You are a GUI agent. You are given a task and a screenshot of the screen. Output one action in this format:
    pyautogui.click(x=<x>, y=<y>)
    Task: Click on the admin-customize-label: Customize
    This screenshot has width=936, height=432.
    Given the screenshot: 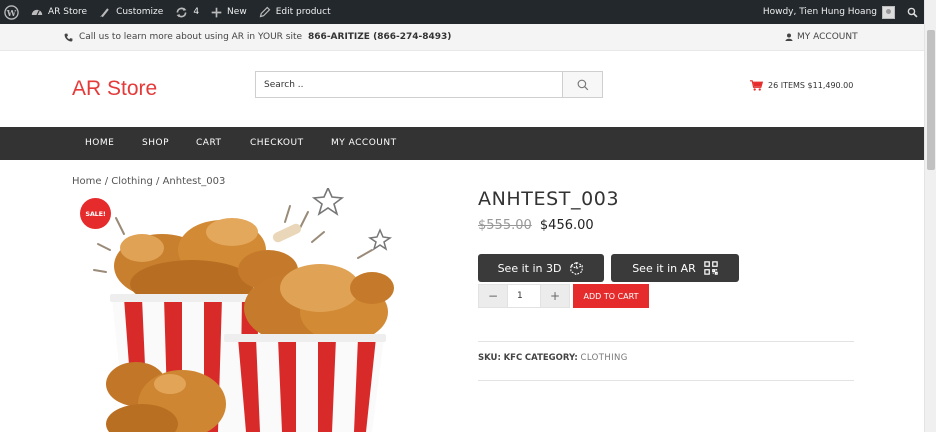 What is the action you would take?
    pyautogui.click(x=140, y=12)
    